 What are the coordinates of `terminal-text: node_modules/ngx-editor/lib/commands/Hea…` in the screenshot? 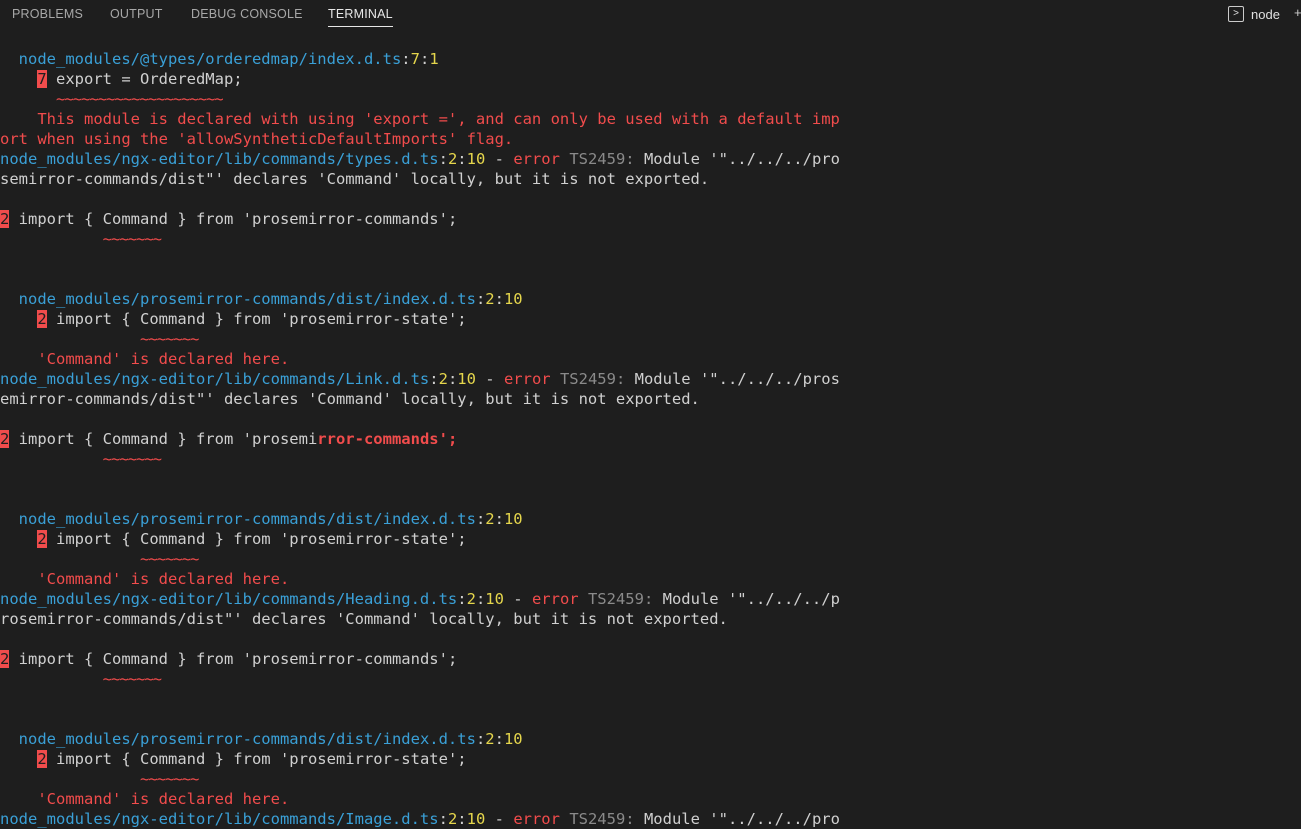 It's located at (229, 599).